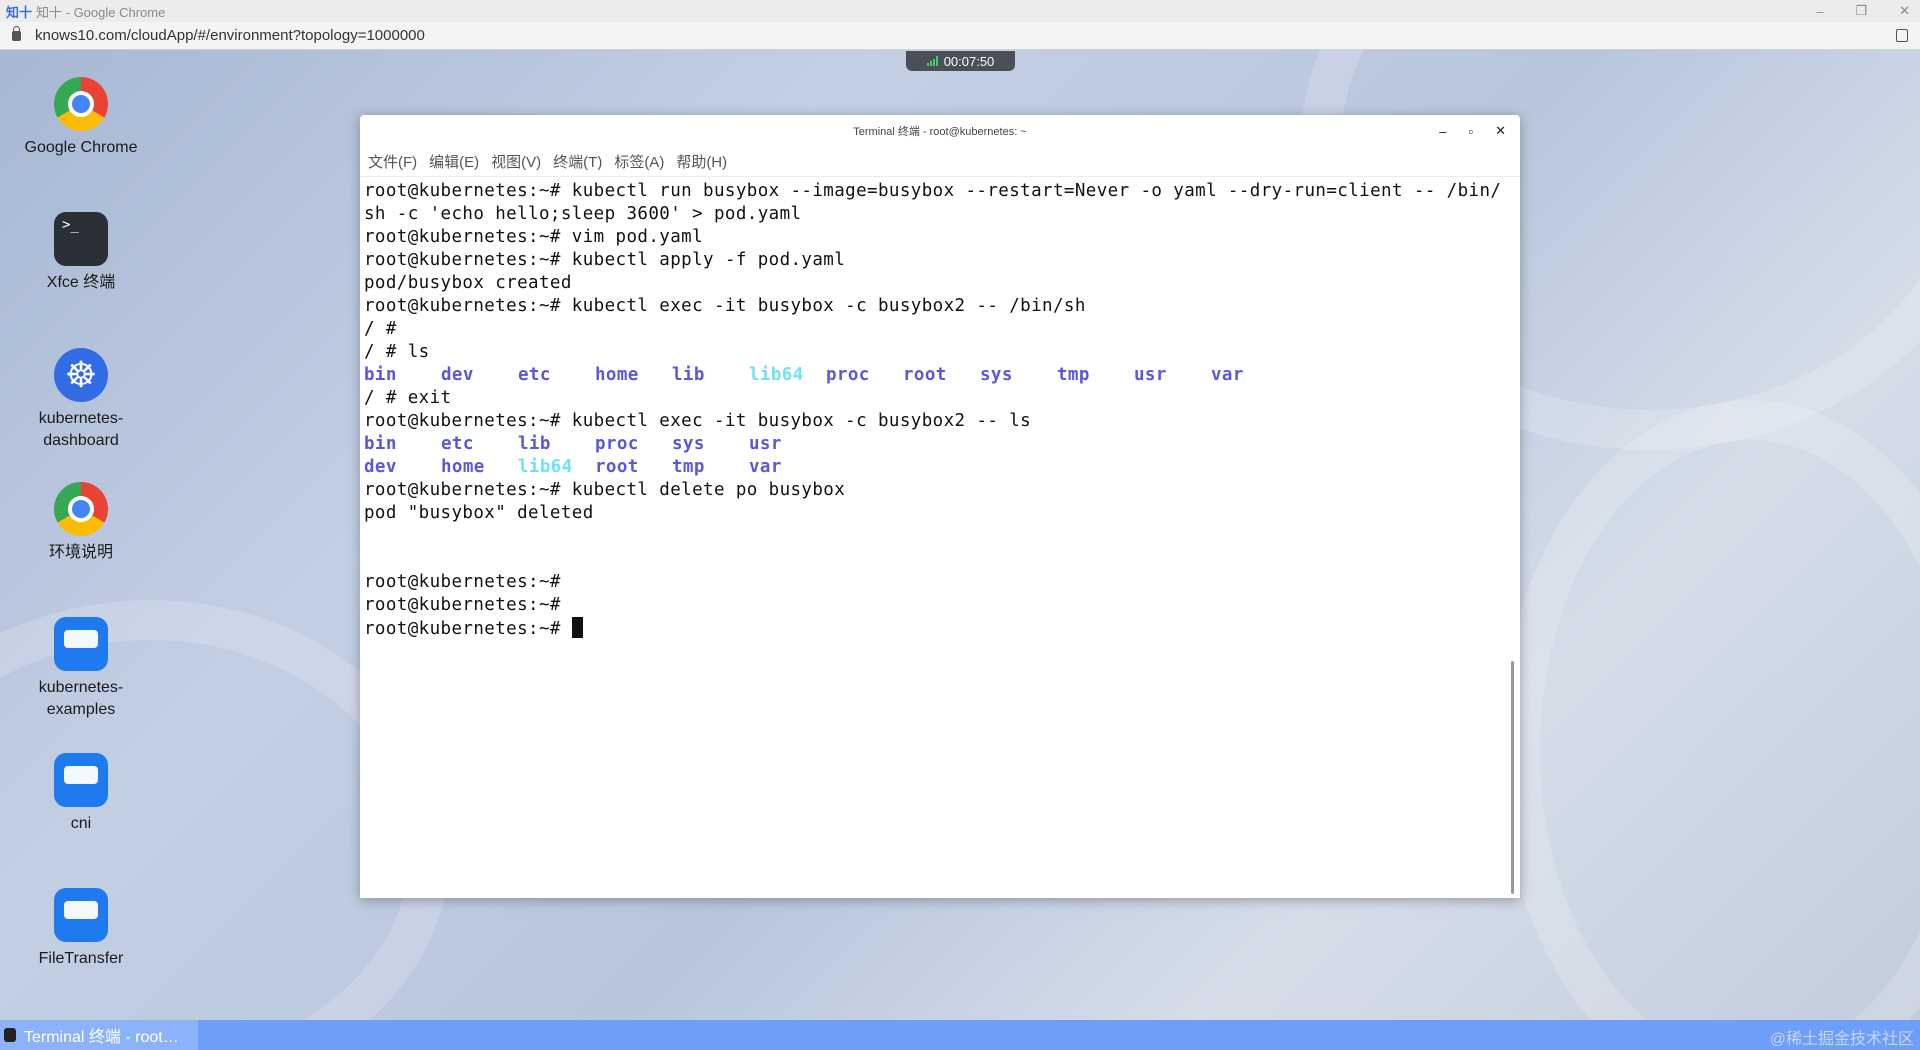  Describe the element at coordinates (1841, 1039) in the screenshot. I see `watermark: @稀土掘金技术社区` at that location.